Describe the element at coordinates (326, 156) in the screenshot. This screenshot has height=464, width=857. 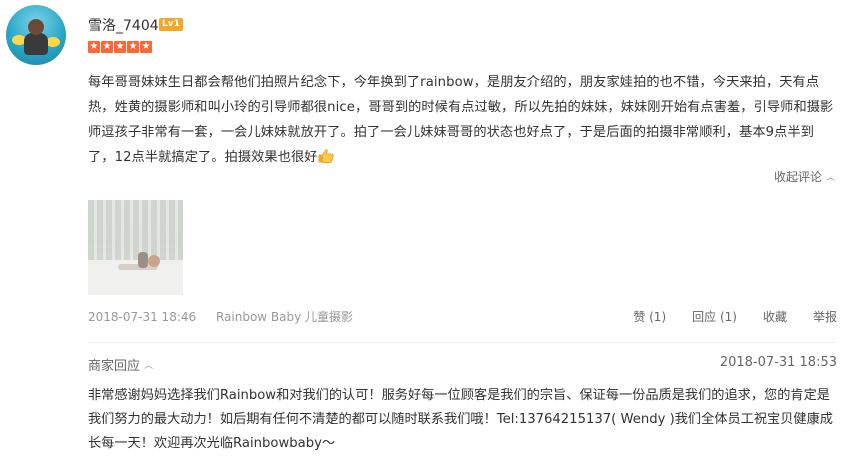
I see `thumbs-up-icon` at that location.